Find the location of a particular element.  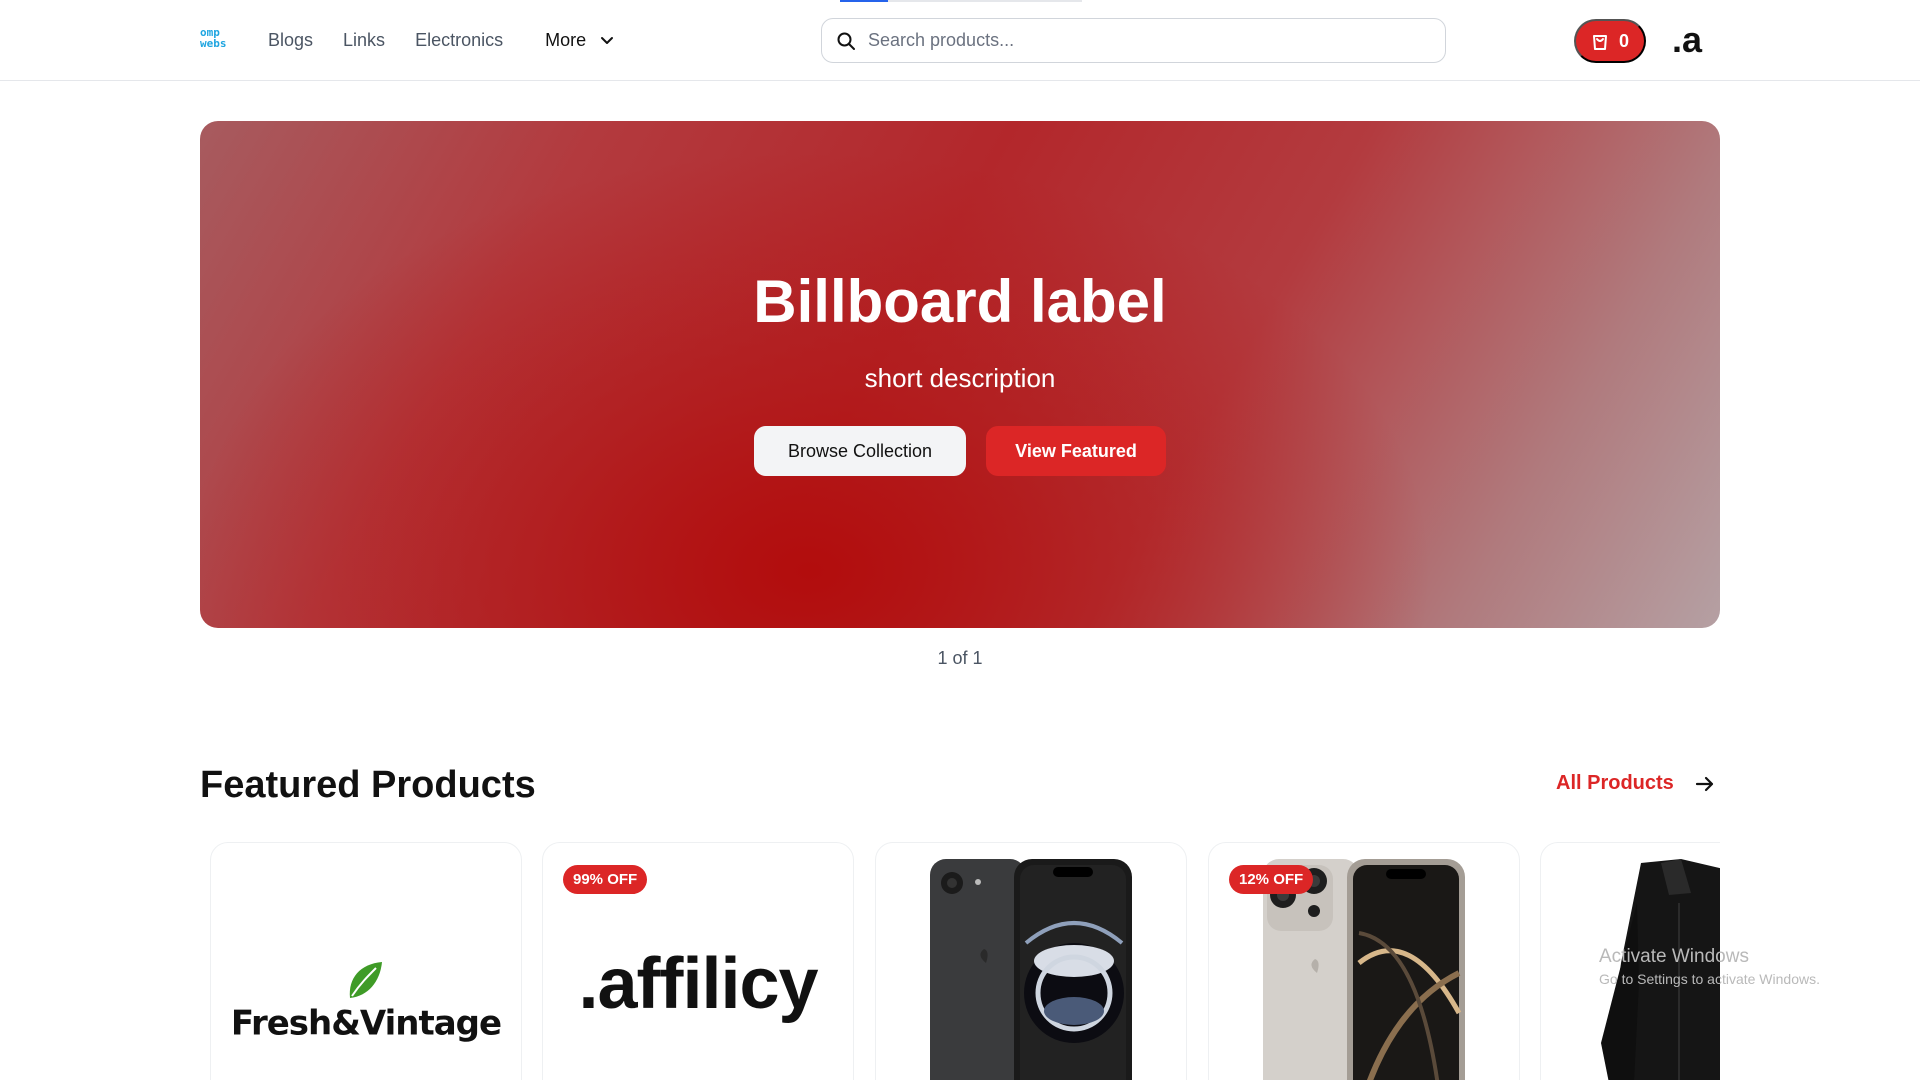

search-box is located at coordinates (1133, 40).